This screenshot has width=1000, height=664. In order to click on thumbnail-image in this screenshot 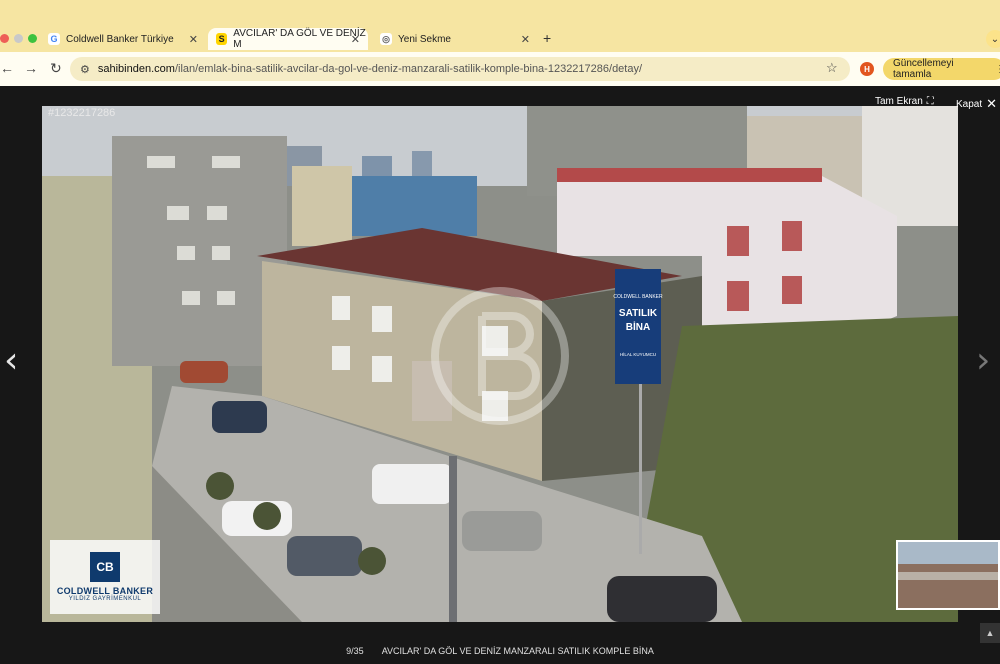, I will do `click(948, 575)`.